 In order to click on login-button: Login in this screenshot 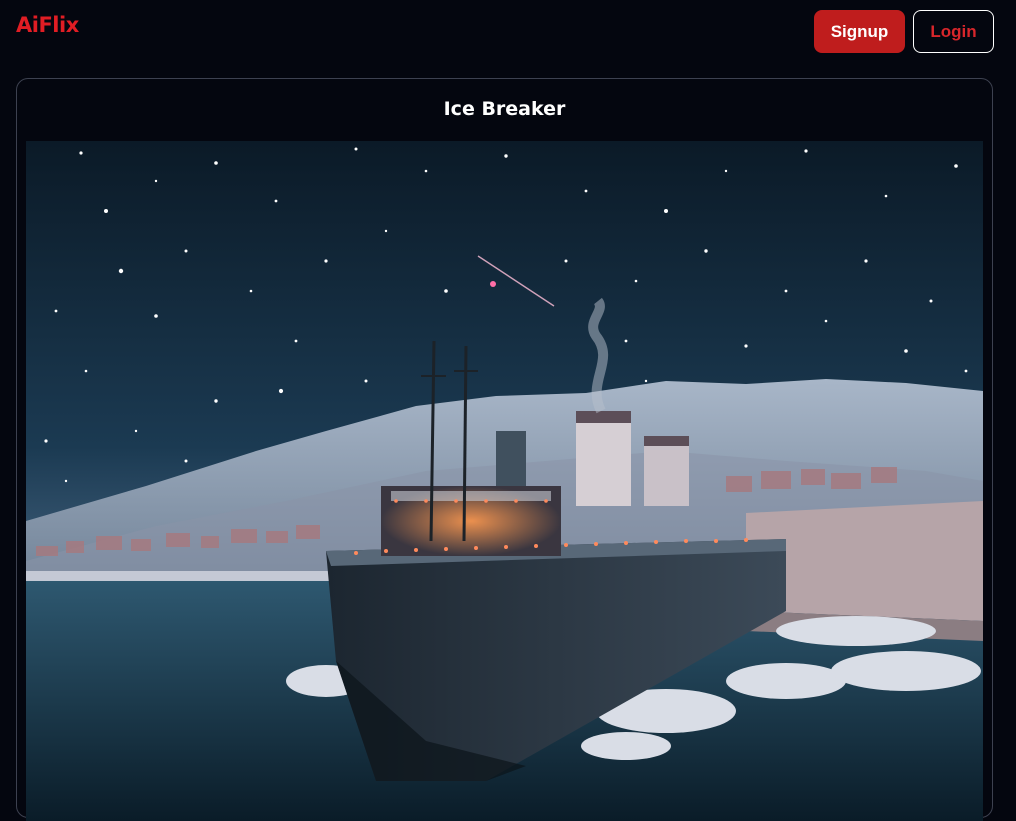, I will do `click(953, 31)`.